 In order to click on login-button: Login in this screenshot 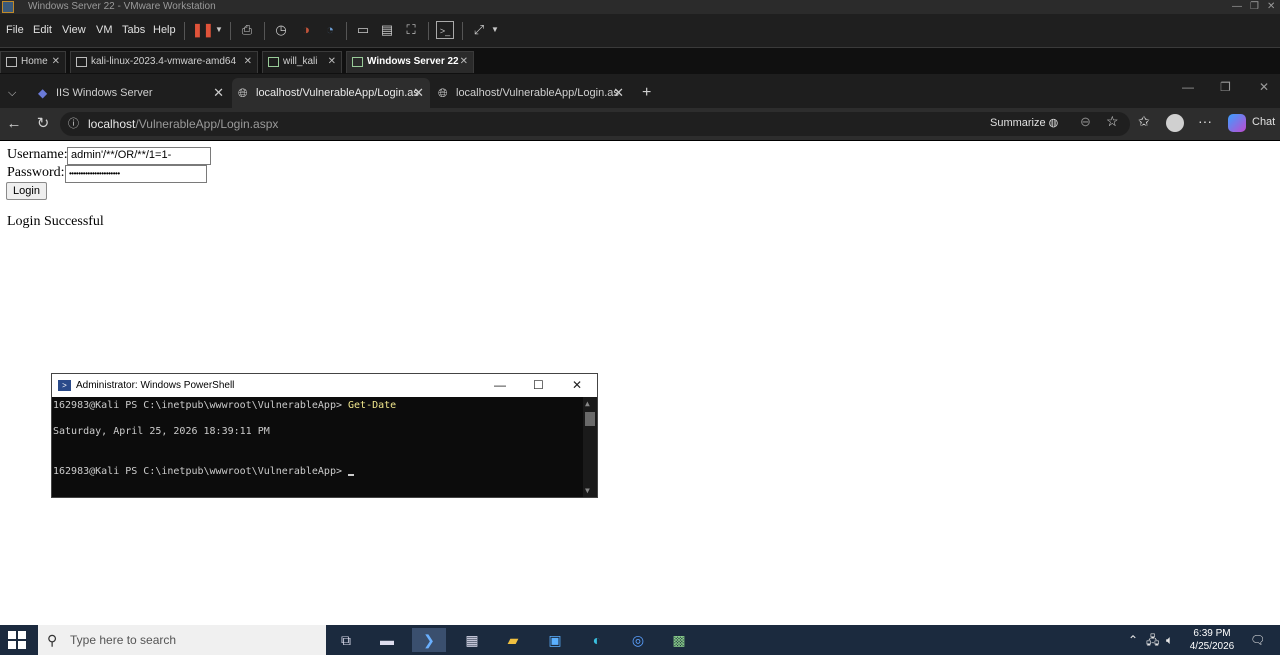, I will do `click(26, 191)`.